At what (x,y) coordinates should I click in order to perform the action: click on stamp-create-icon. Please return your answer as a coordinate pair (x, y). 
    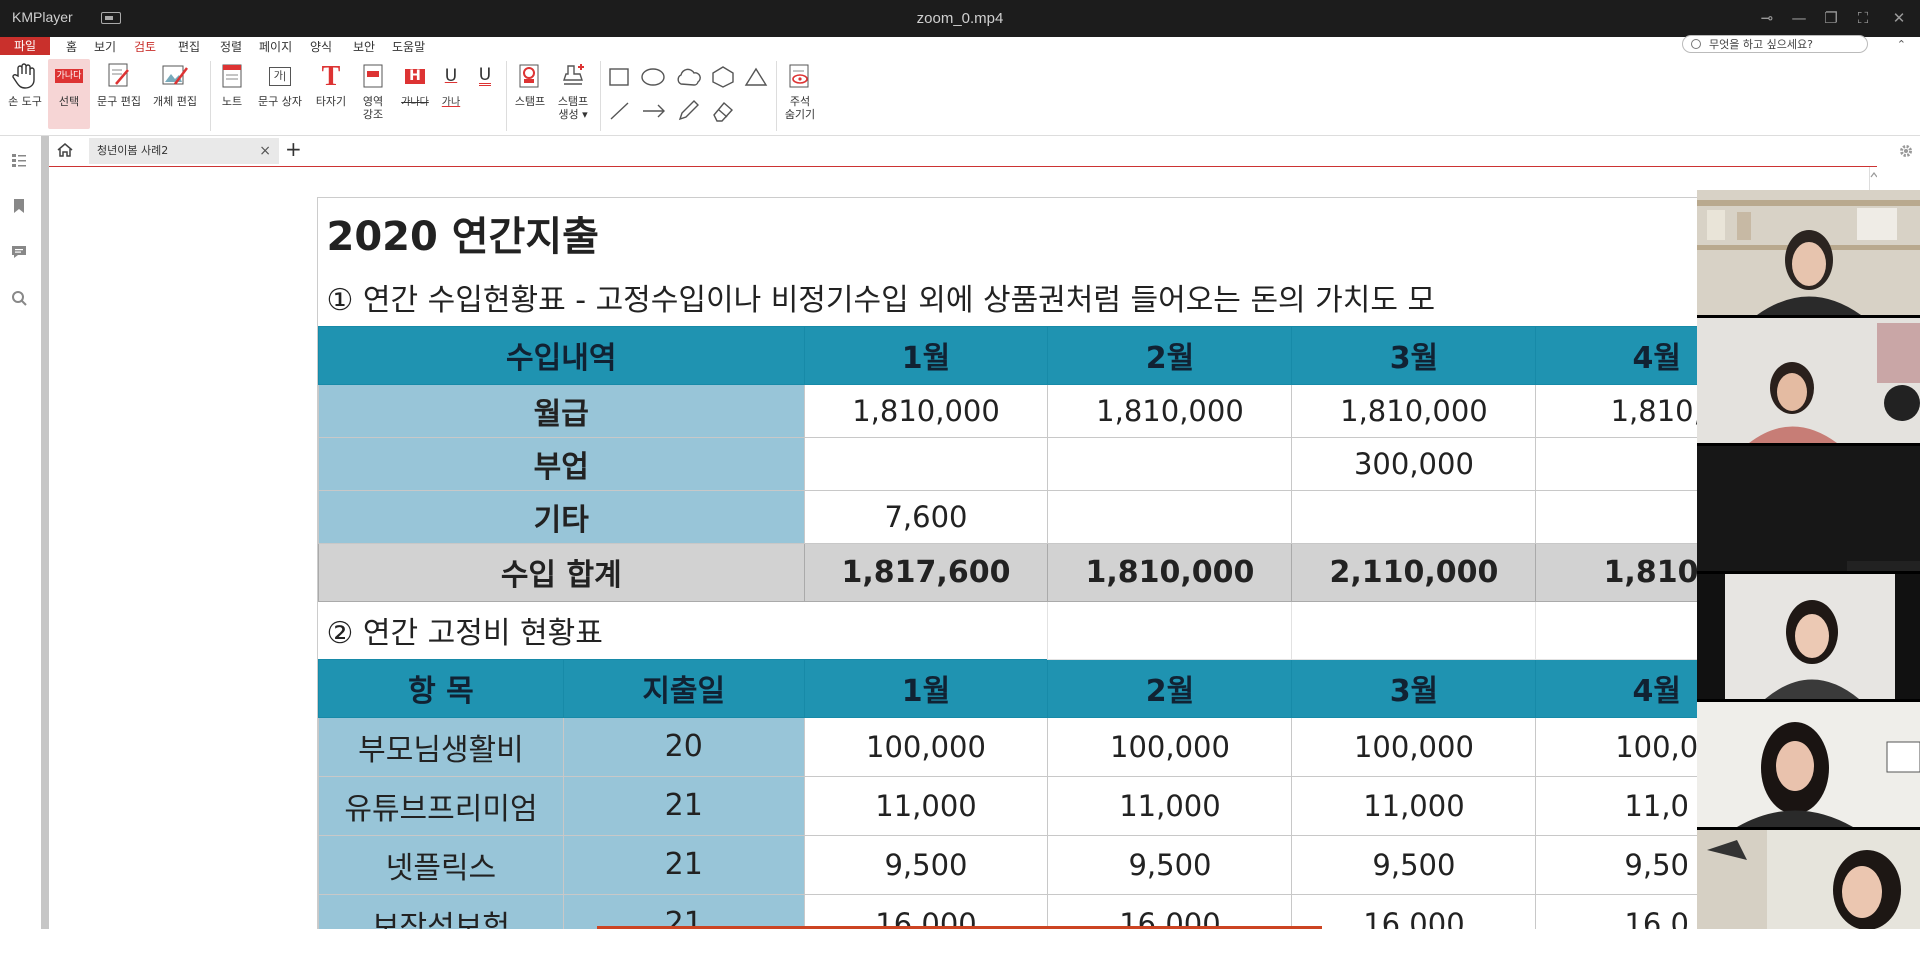
    Looking at the image, I should click on (573, 76).